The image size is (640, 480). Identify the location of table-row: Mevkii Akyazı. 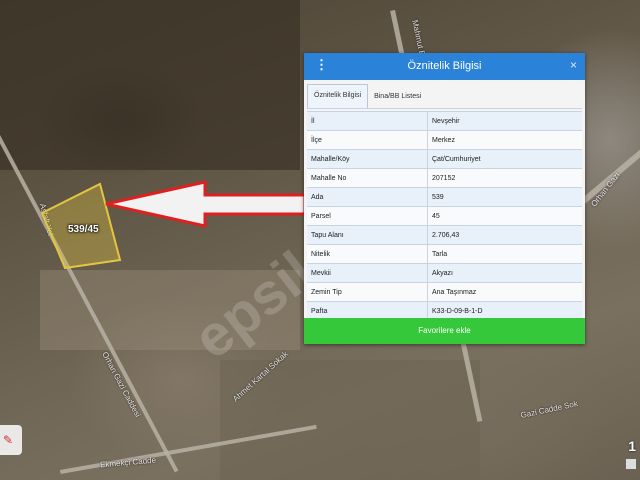
(444, 273).